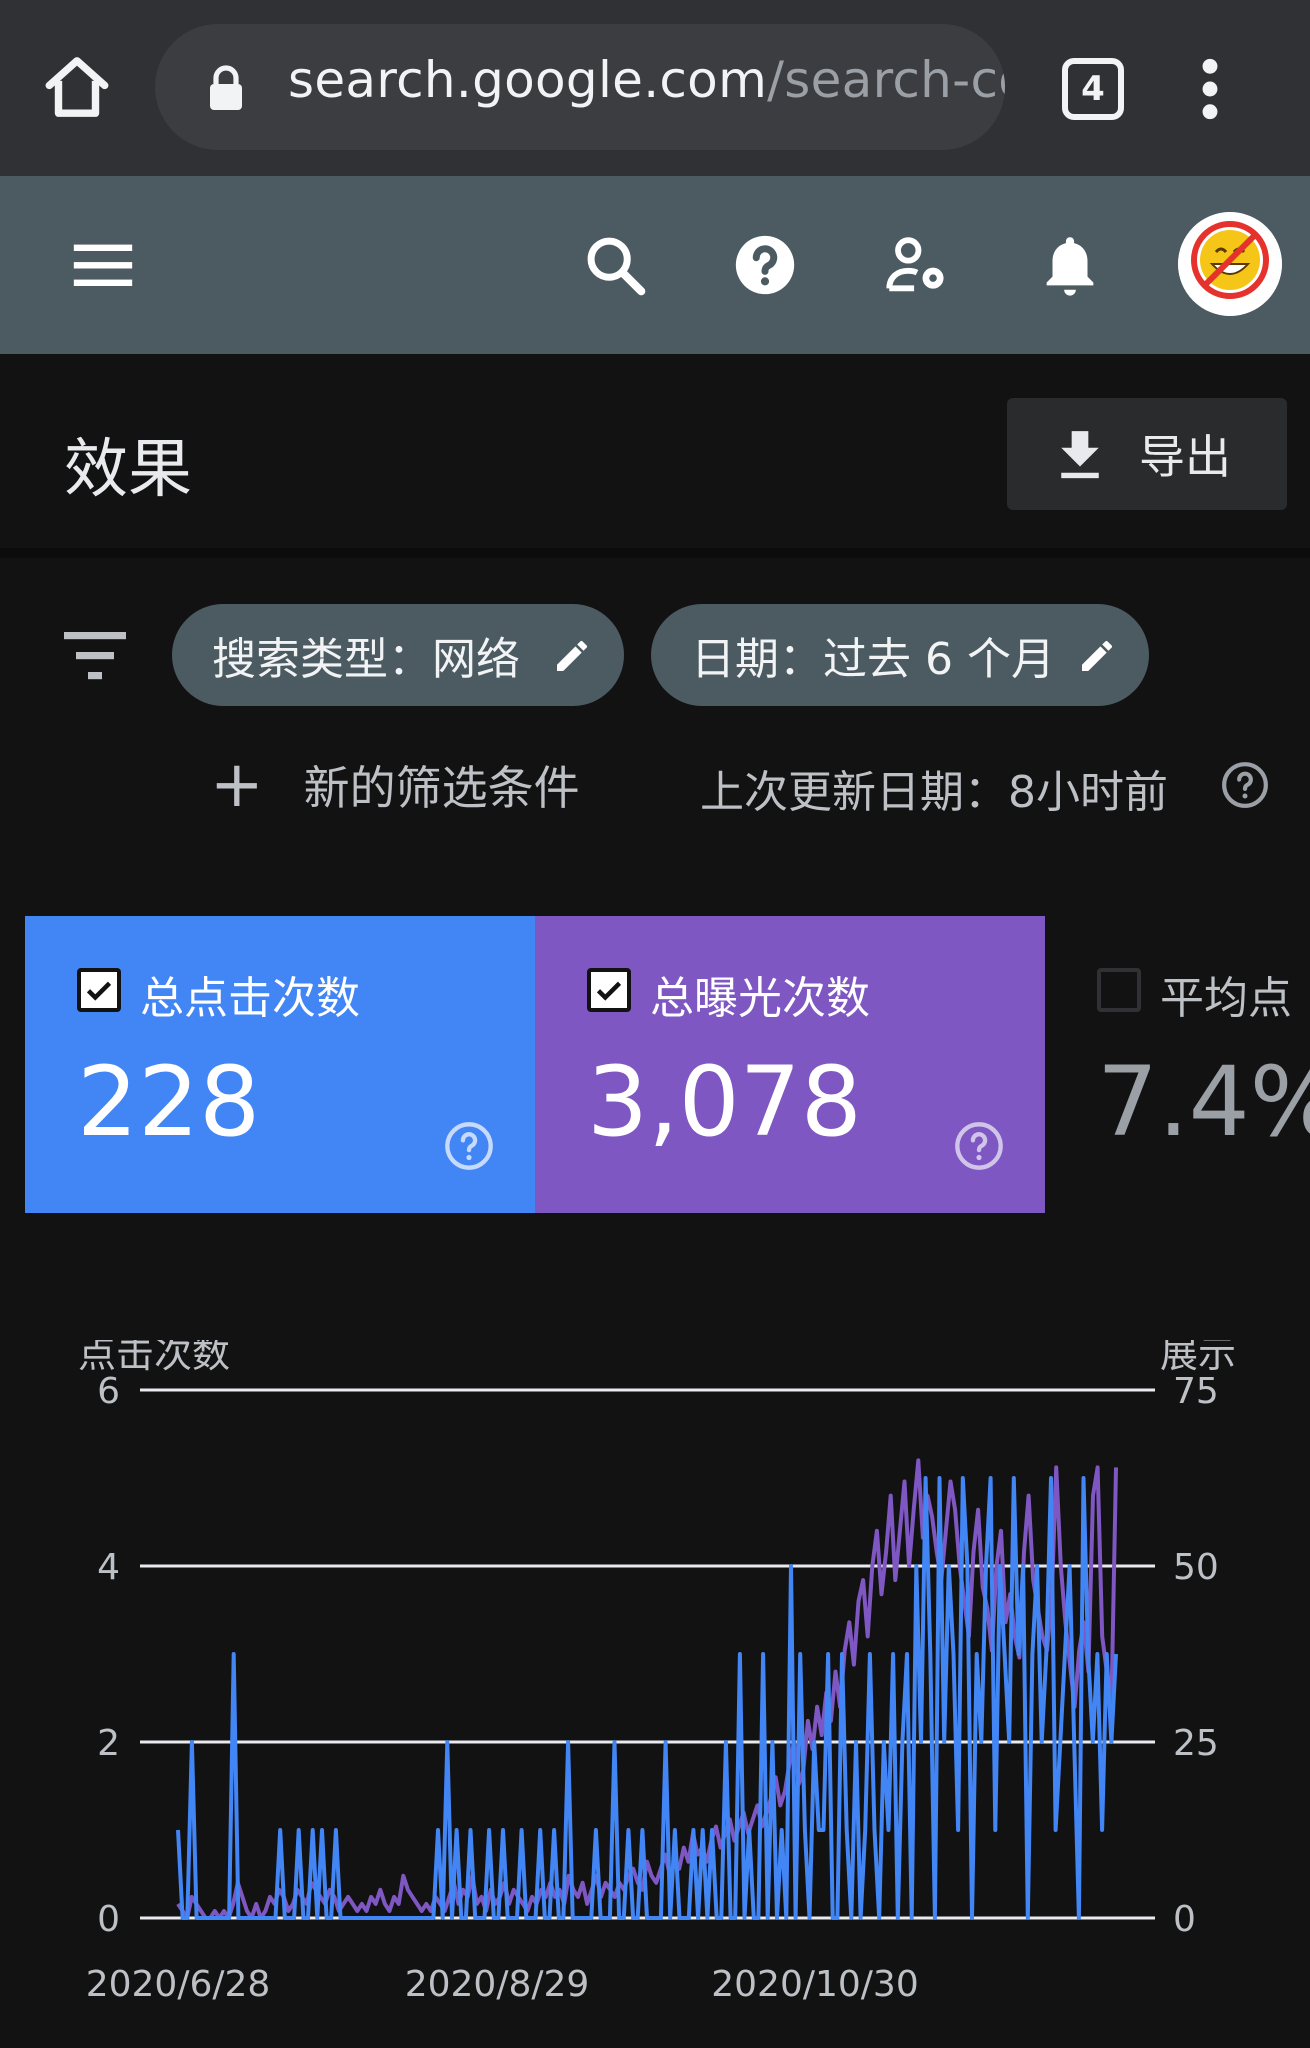 The image size is (1310, 2048). What do you see at coordinates (77, 87) in the screenshot?
I see `home-icon` at bounding box center [77, 87].